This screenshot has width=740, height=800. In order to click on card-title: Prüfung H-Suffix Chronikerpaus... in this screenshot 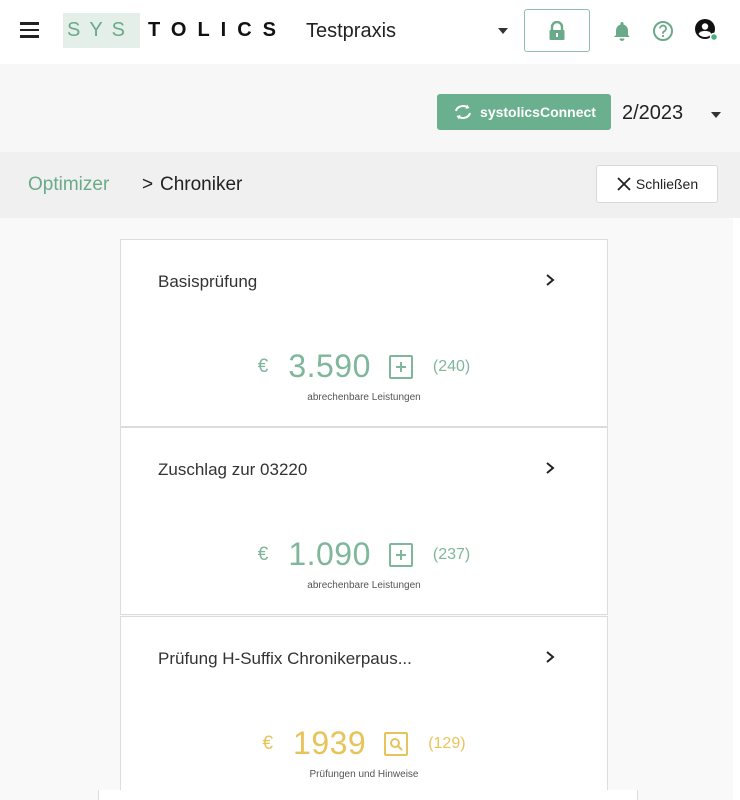, I will do `click(285, 658)`.